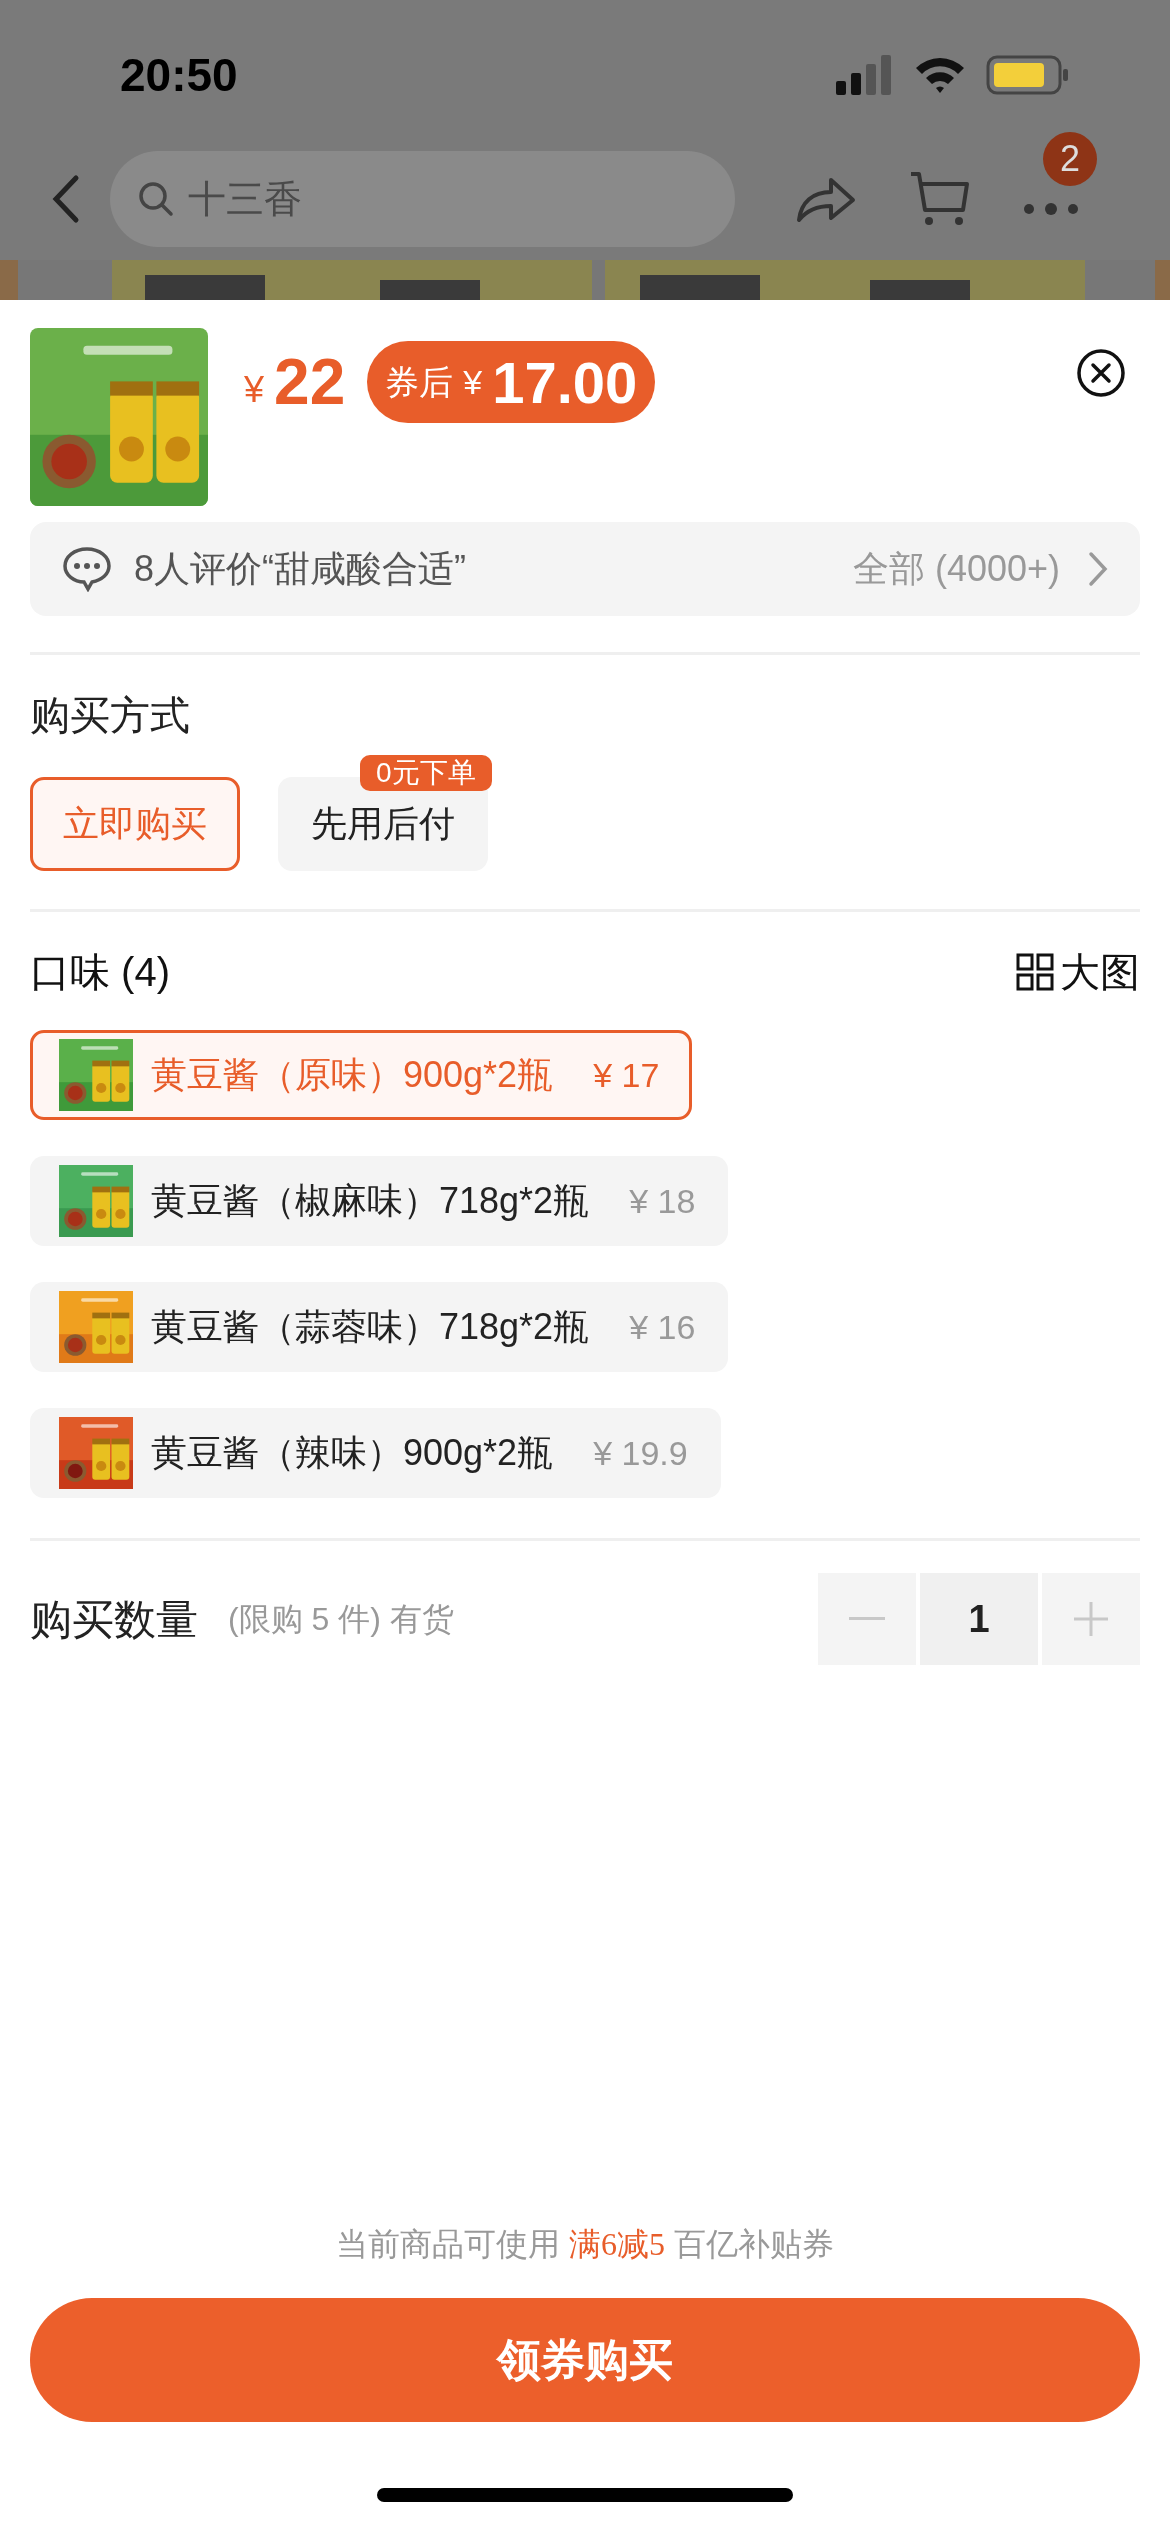  What do you see at coordinates (422, 199) in the screenshot?
I see `search-field: 十三香` at bounding box center [422, 199].